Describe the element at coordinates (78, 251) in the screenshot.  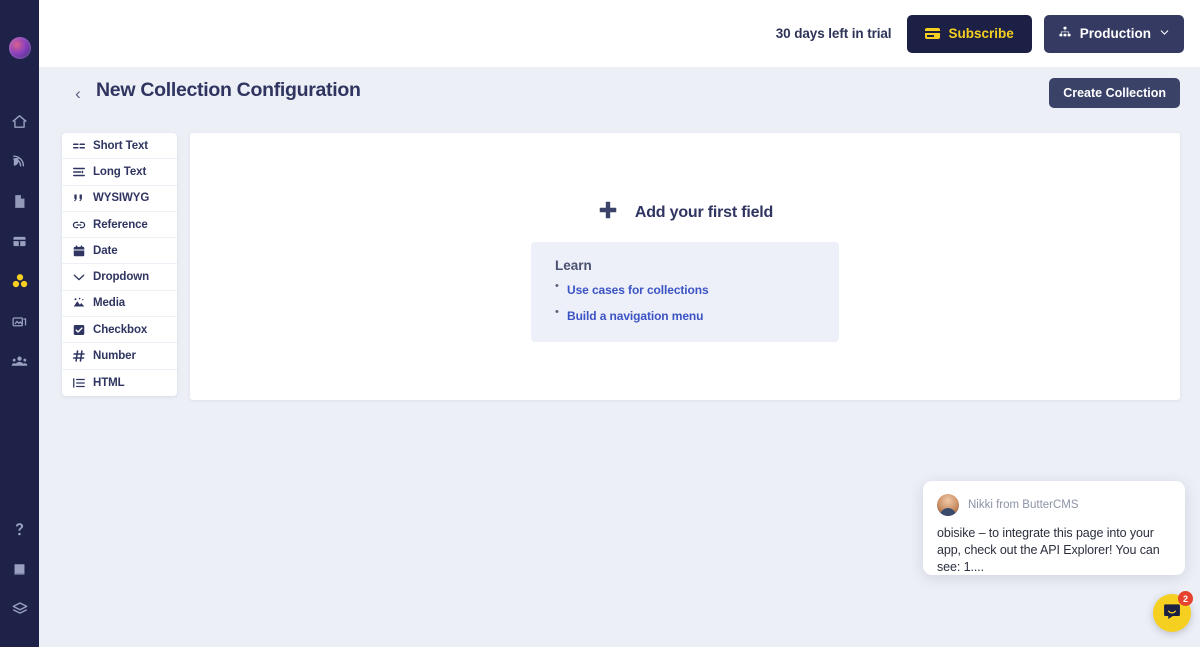
I see `calendar-icon` at that location.